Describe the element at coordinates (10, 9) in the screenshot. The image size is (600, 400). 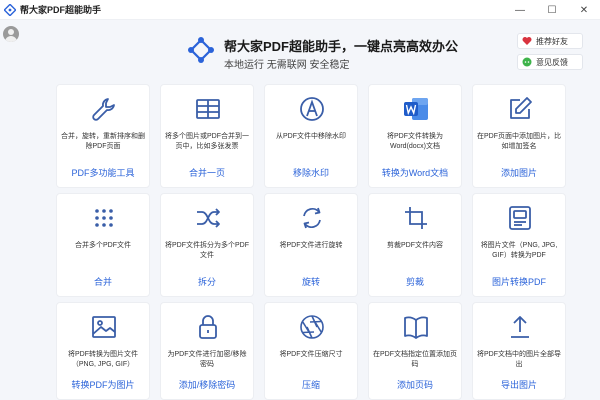
I see `app-logo-icon` at that location.